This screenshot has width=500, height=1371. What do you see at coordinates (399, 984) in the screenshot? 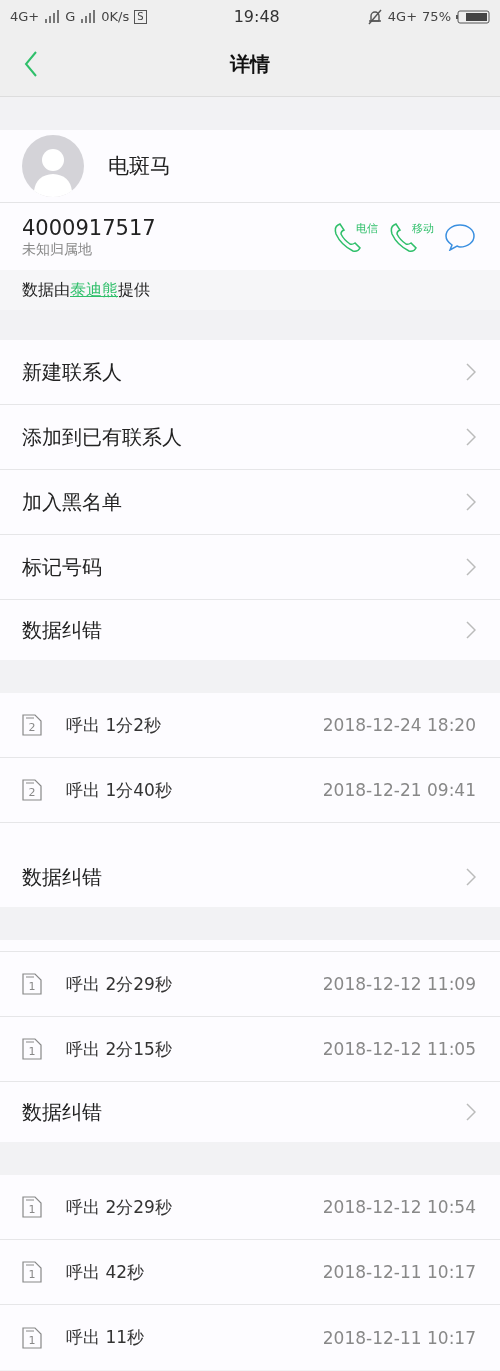
I see `call-timestamp: 2018-12-12 11:09` at bounding box center [399, 984].